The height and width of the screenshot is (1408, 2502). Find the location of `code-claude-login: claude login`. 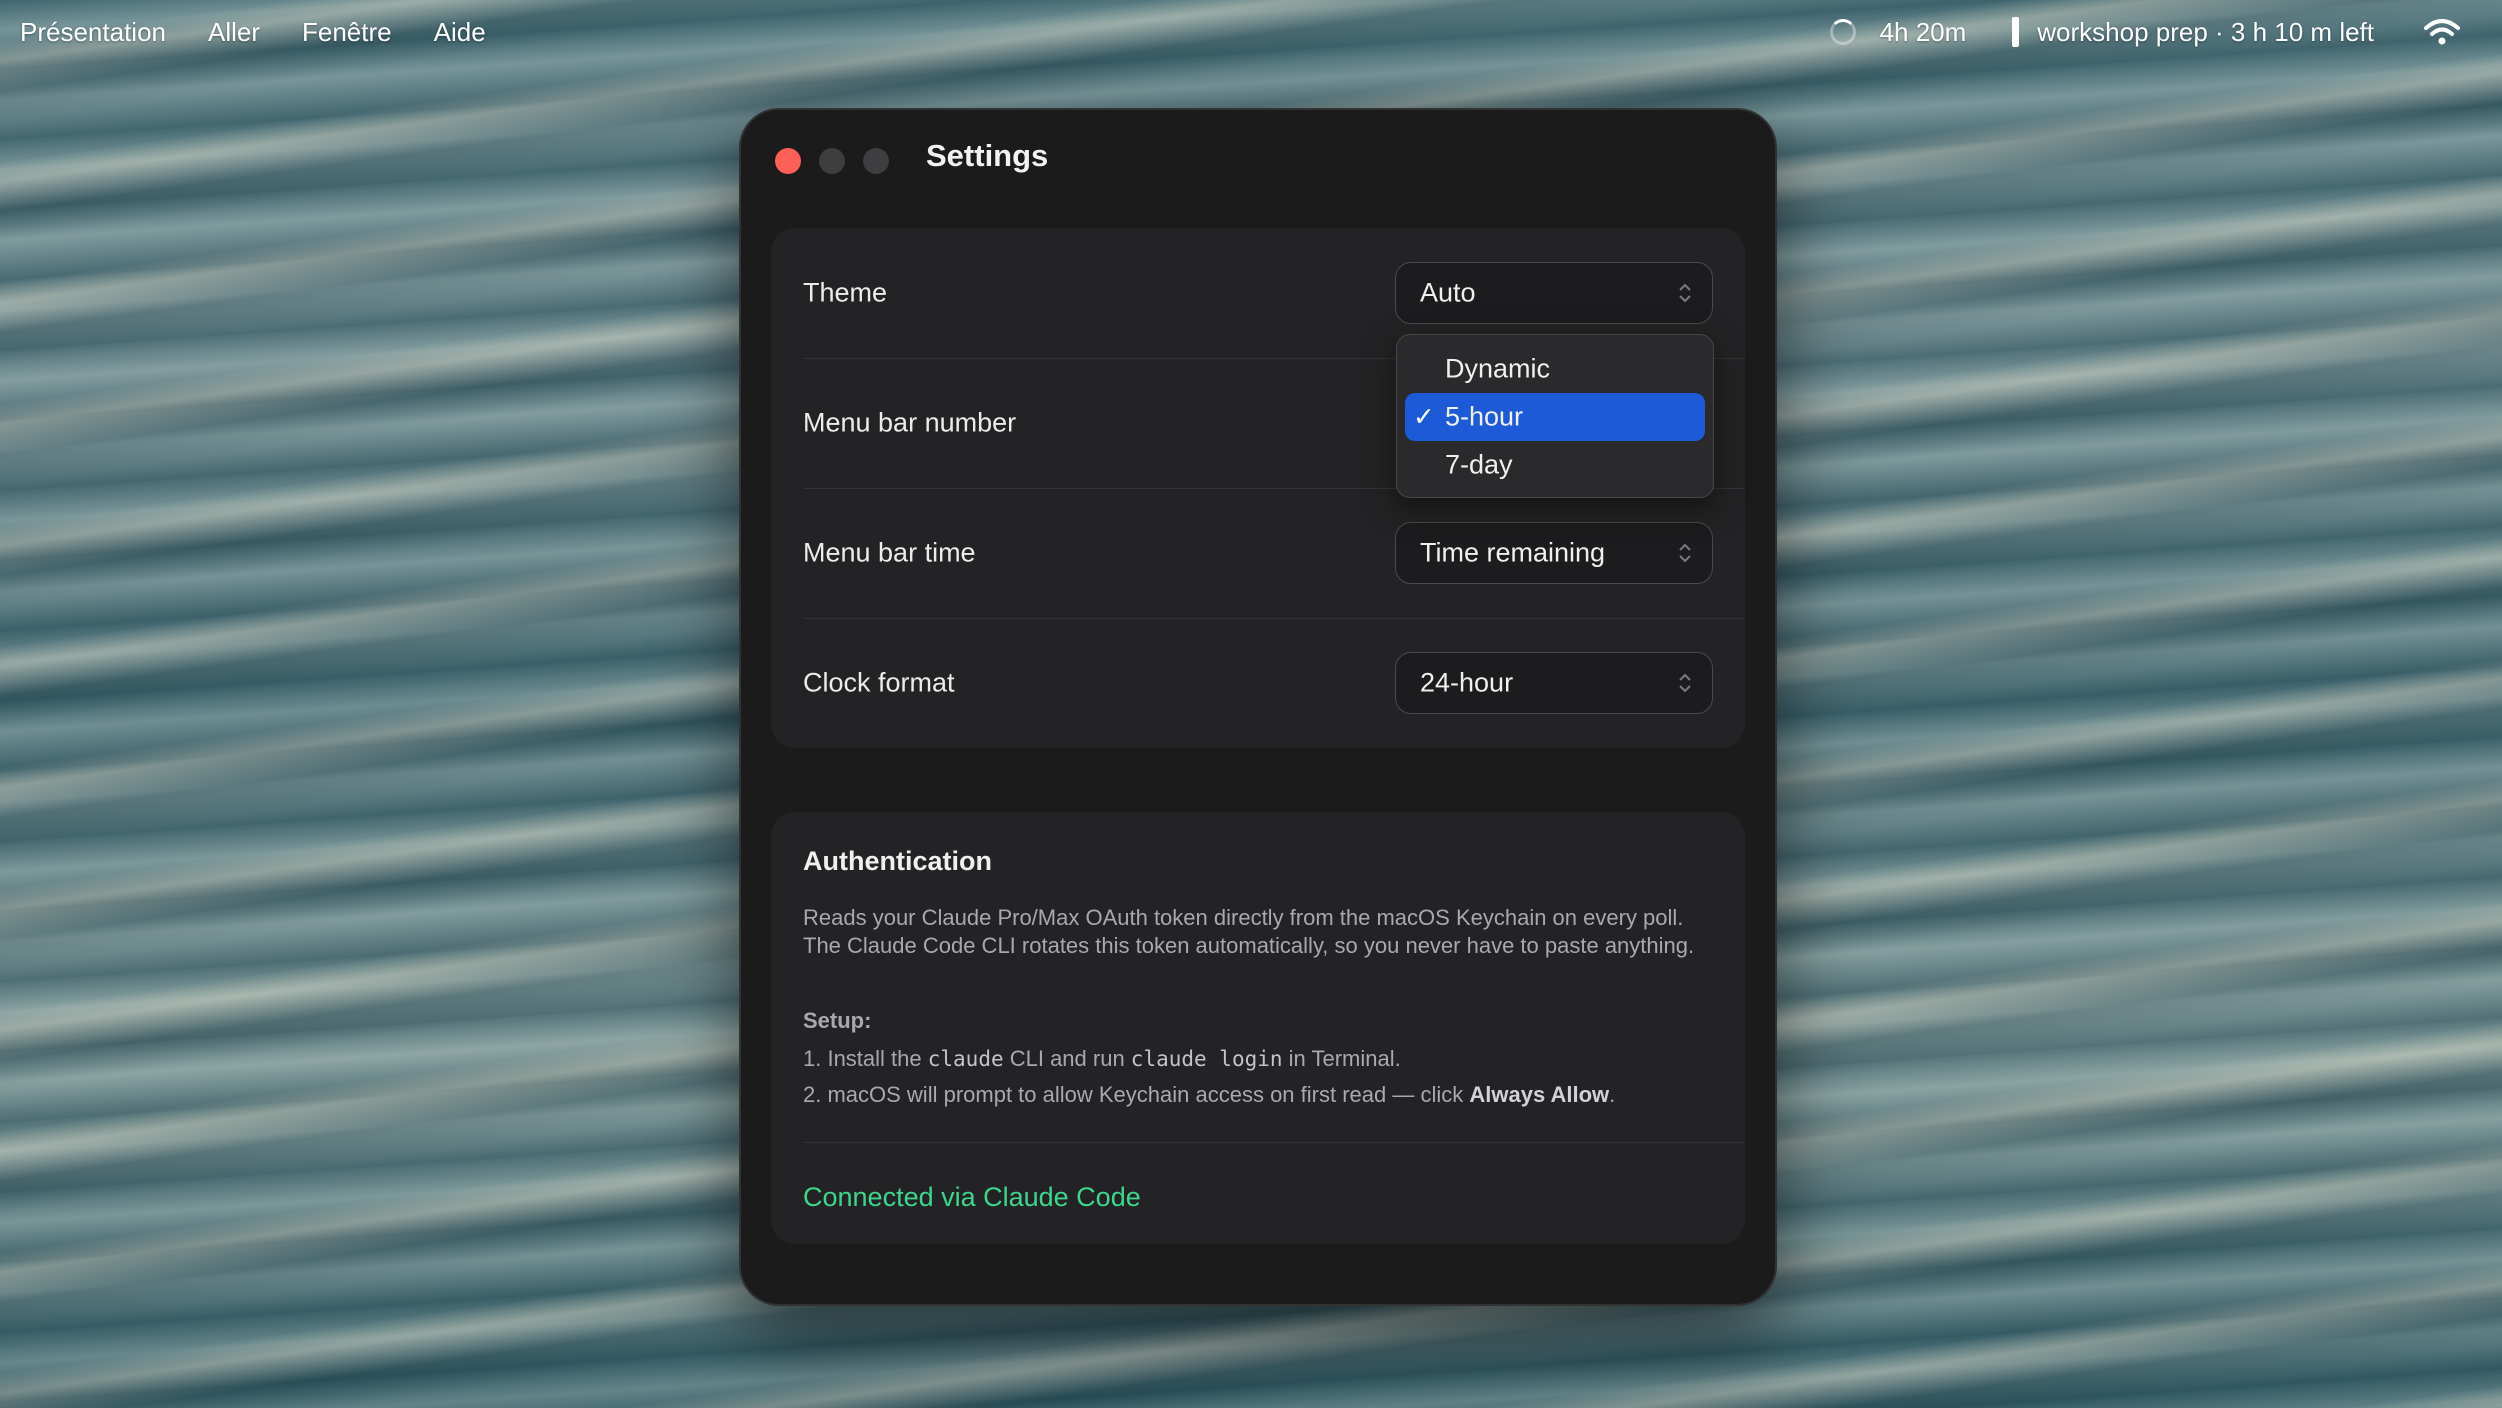

code-claude-login: claude login is located at coordinates (1206, 1059).